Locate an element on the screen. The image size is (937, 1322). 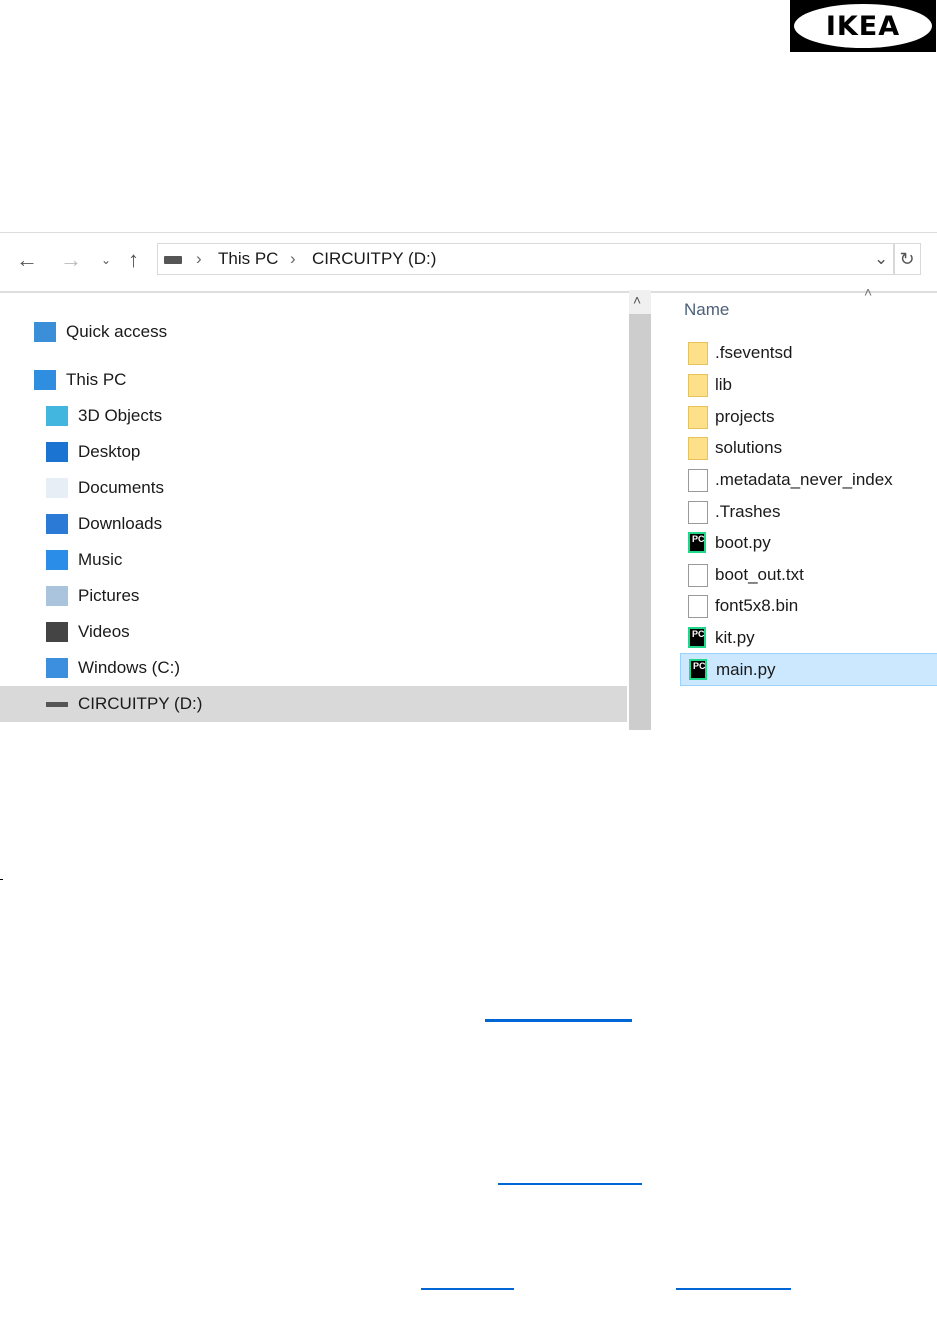
documents-icon is located at coordinates (57, 488).